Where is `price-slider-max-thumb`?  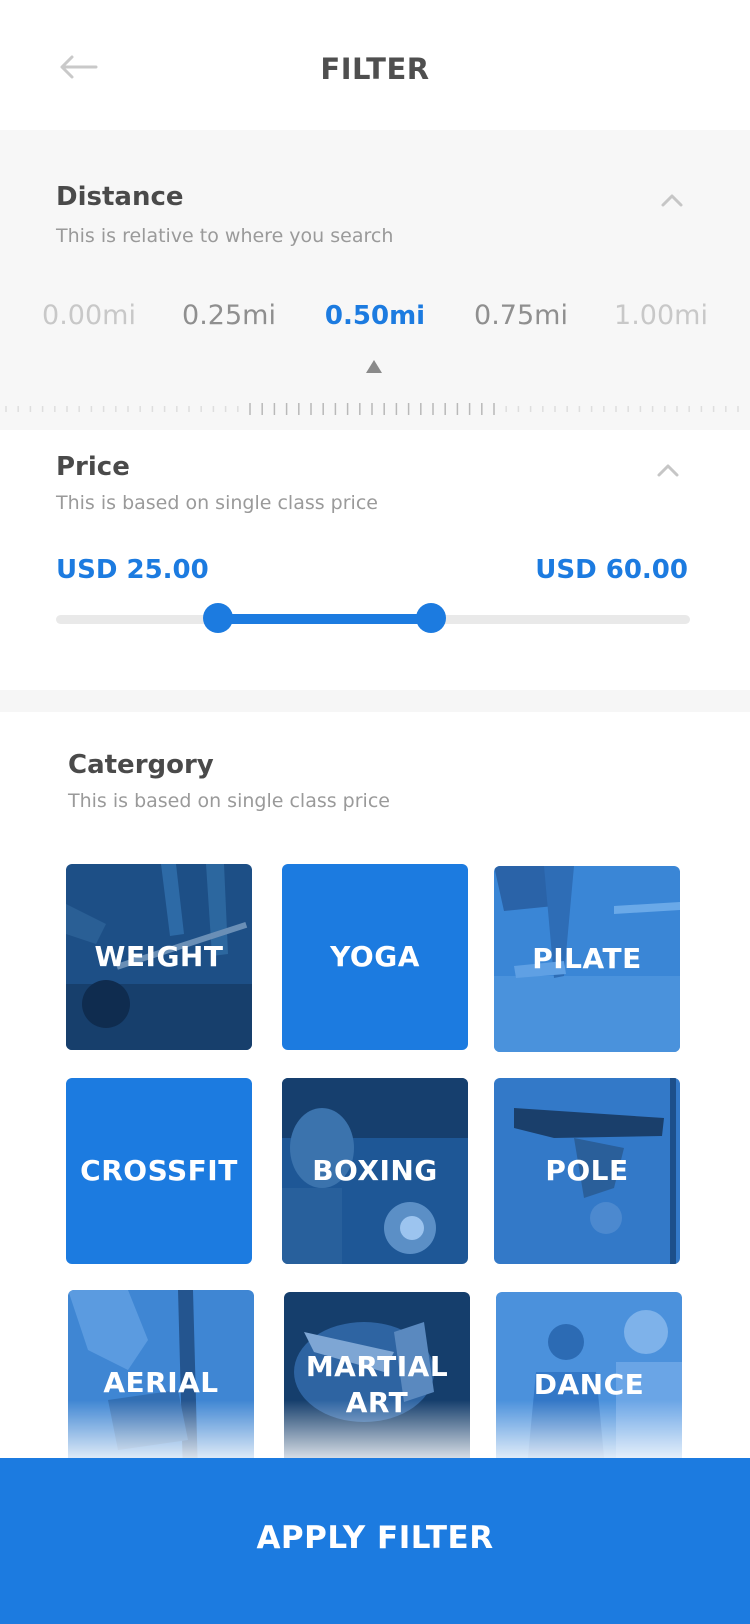
price-slider-max-thumb is located at coordinates (431, 618).